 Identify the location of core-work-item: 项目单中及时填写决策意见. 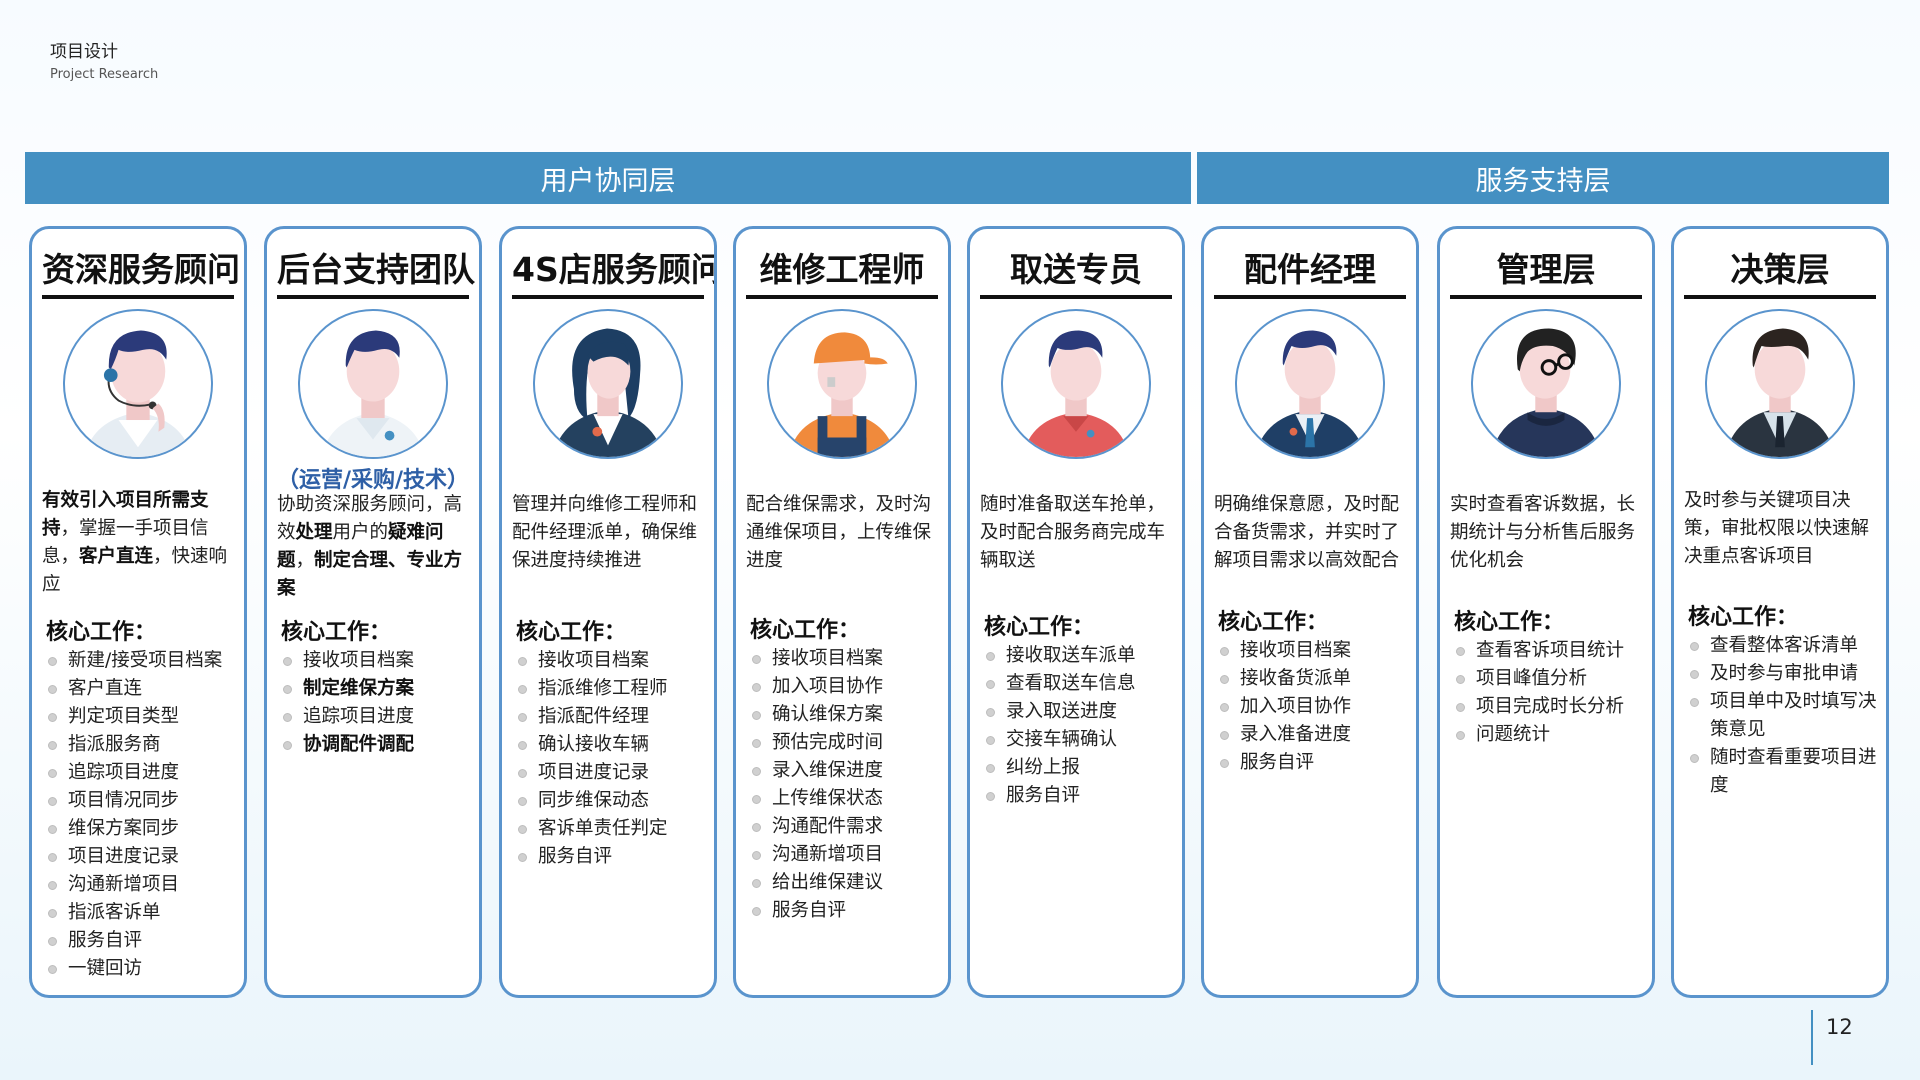
(1783, 716).